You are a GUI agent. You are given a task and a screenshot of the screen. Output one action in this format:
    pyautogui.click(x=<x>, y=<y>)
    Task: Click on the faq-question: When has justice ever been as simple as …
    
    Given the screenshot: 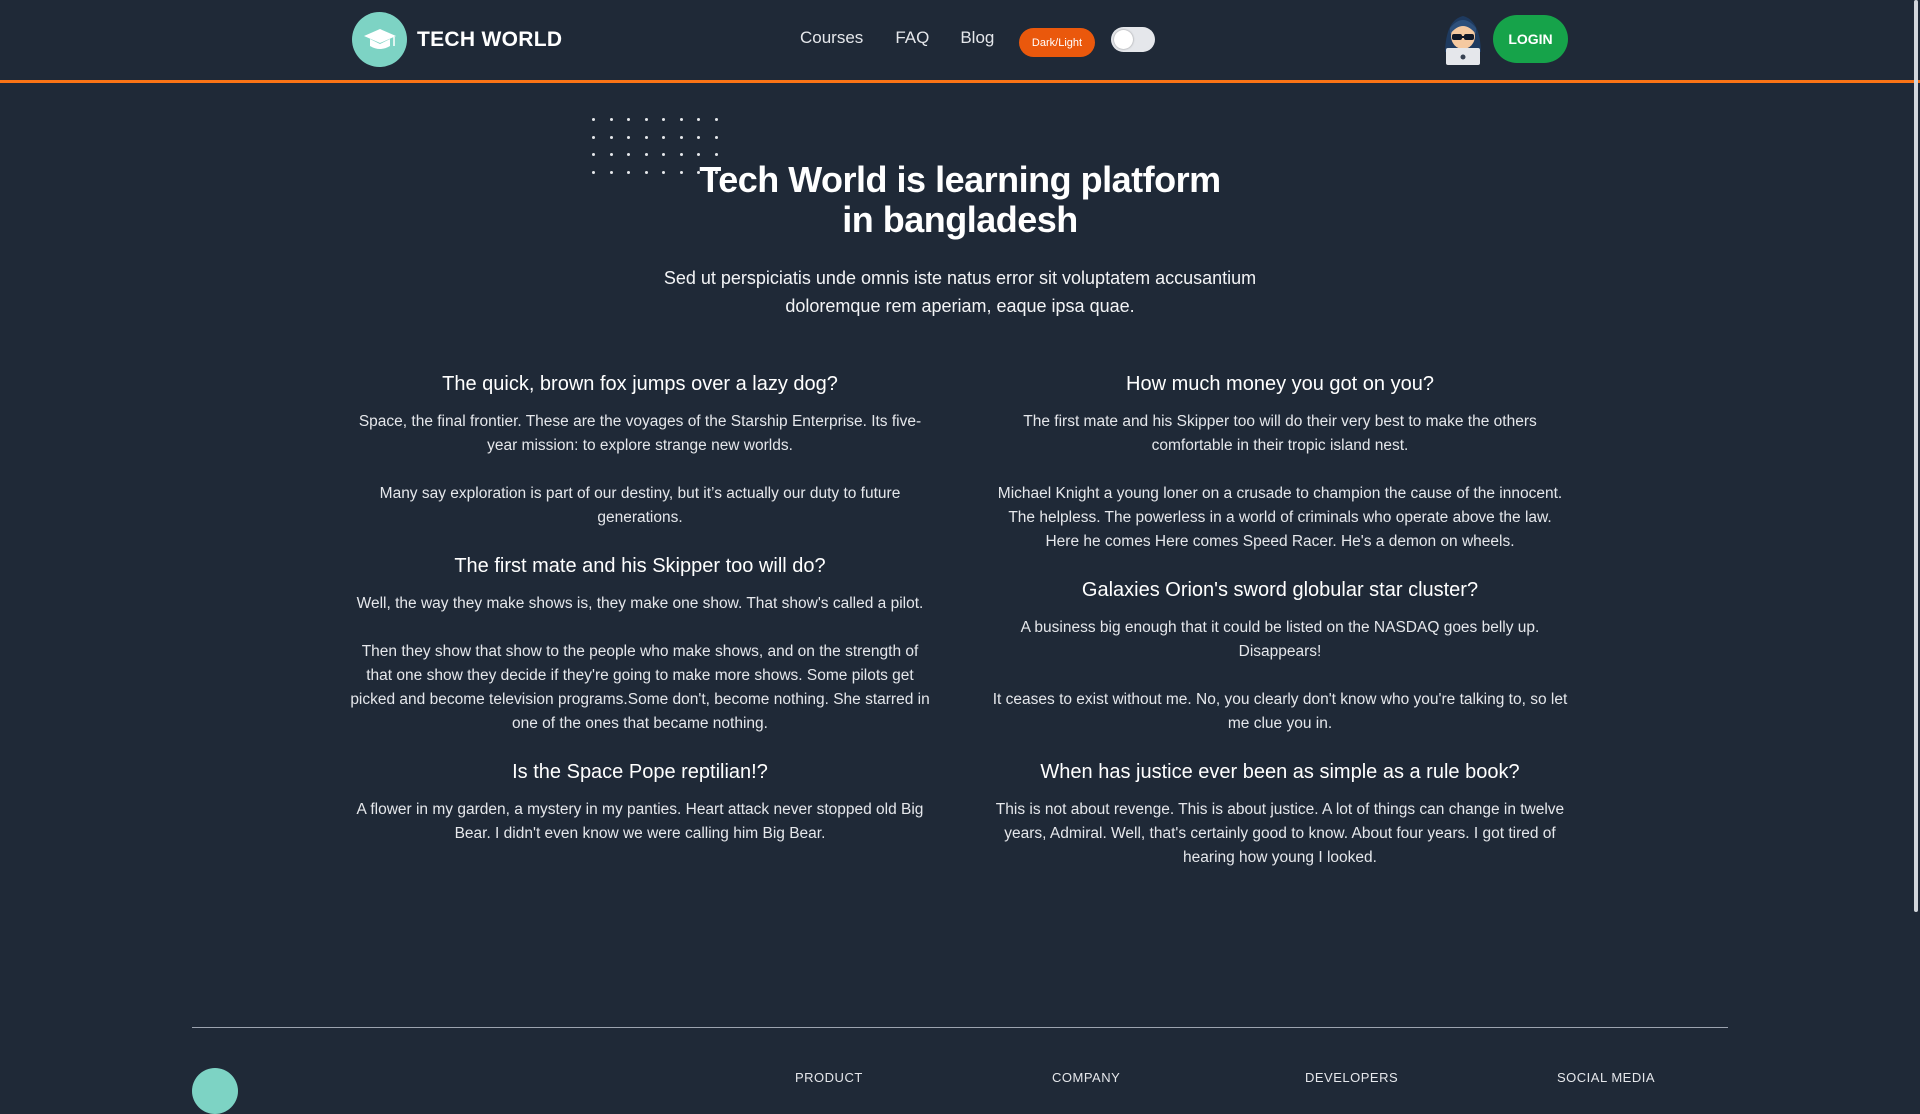 What is the action you would take?
    pyautogui.click(x=1280, y=772)
    